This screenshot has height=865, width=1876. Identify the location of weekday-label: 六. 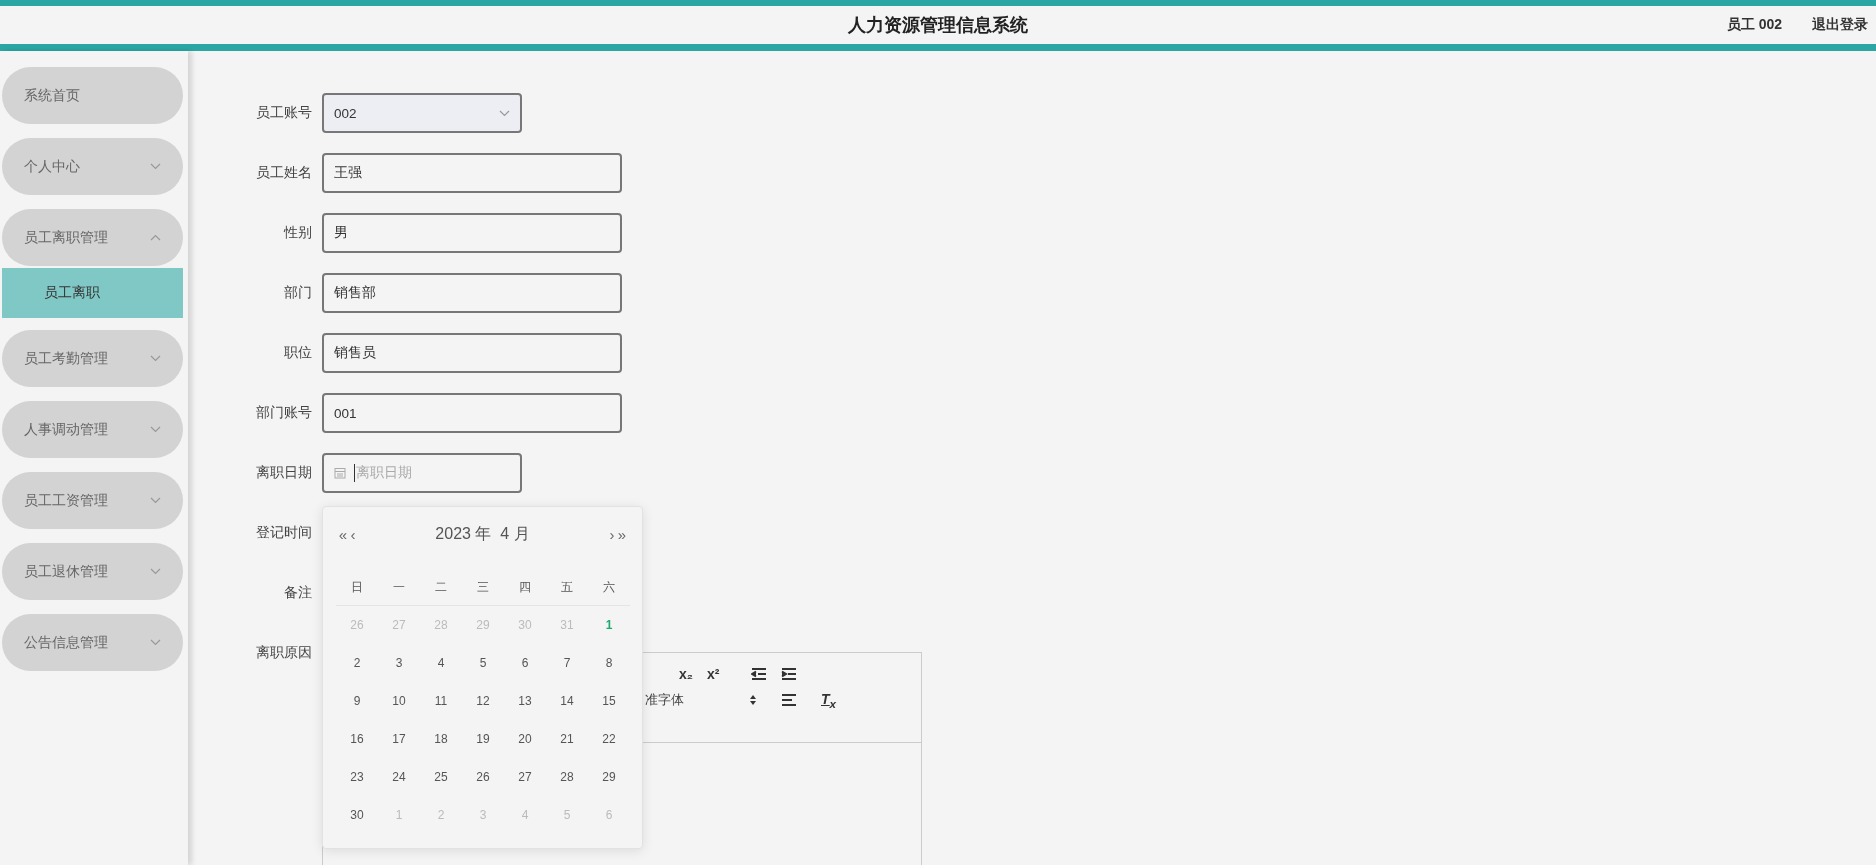
(609, 587).